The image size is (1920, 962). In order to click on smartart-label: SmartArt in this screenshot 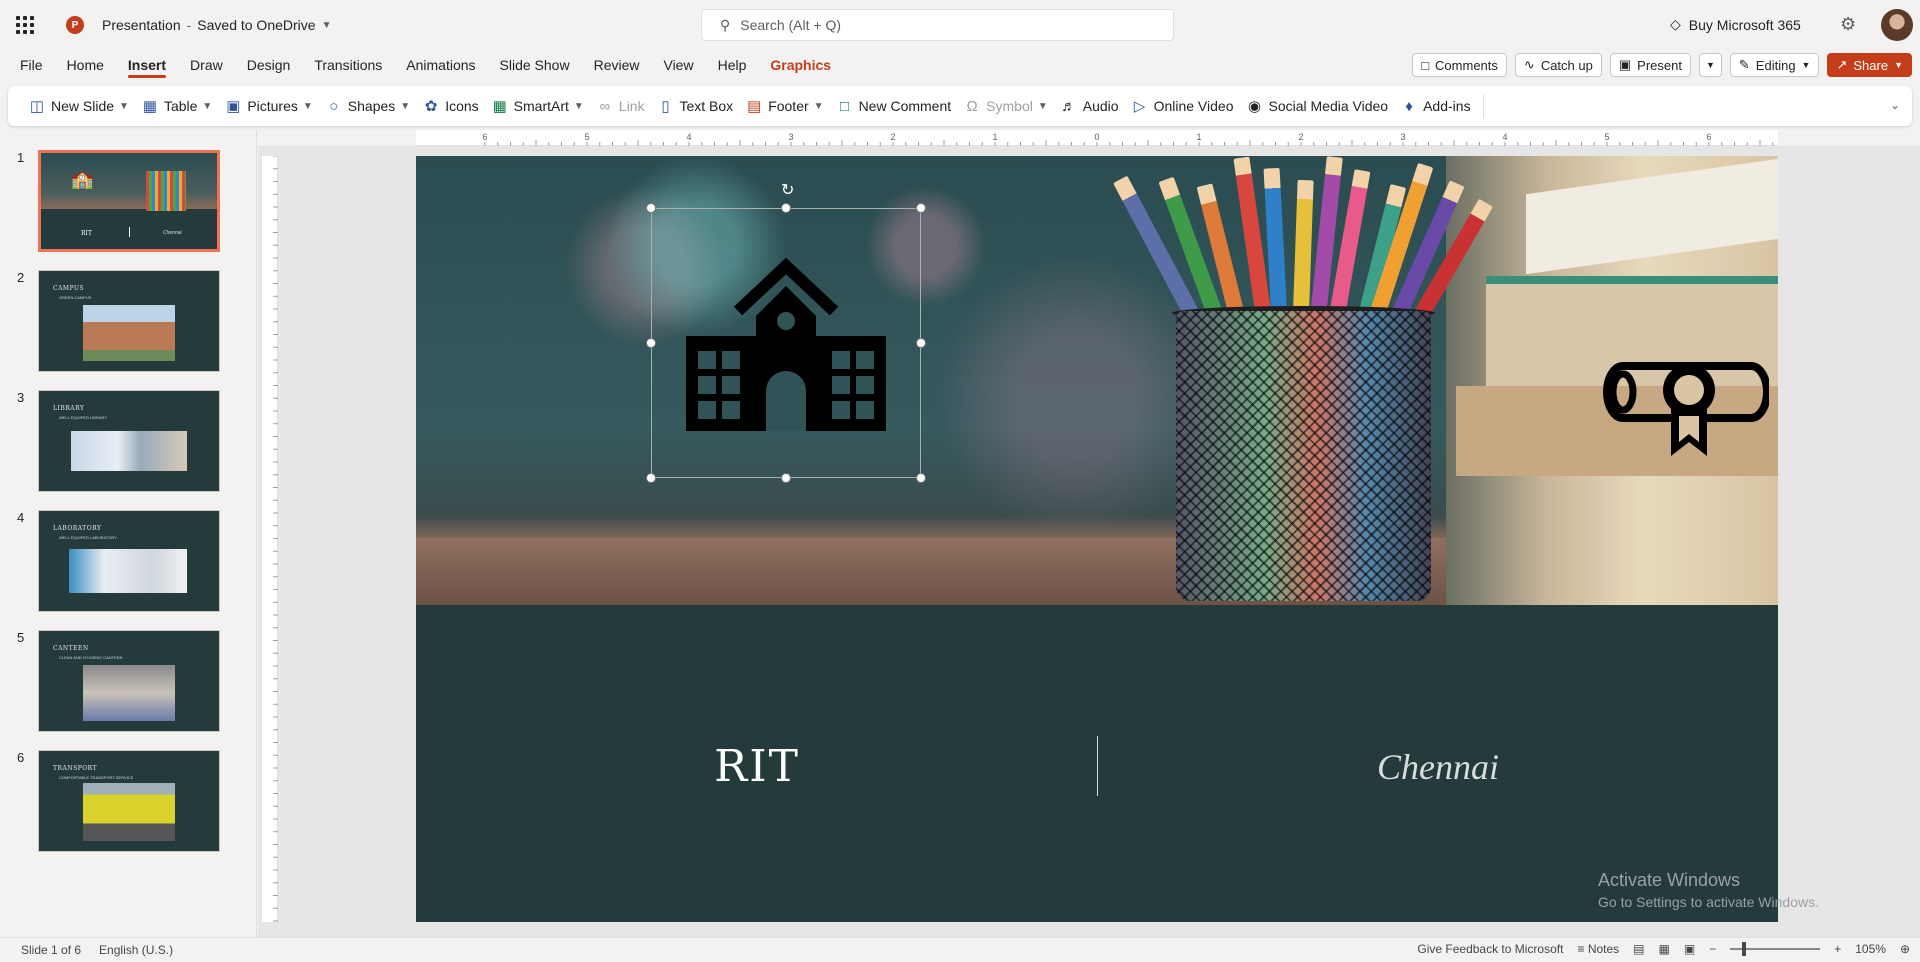, I will do `click(541, 106)`.